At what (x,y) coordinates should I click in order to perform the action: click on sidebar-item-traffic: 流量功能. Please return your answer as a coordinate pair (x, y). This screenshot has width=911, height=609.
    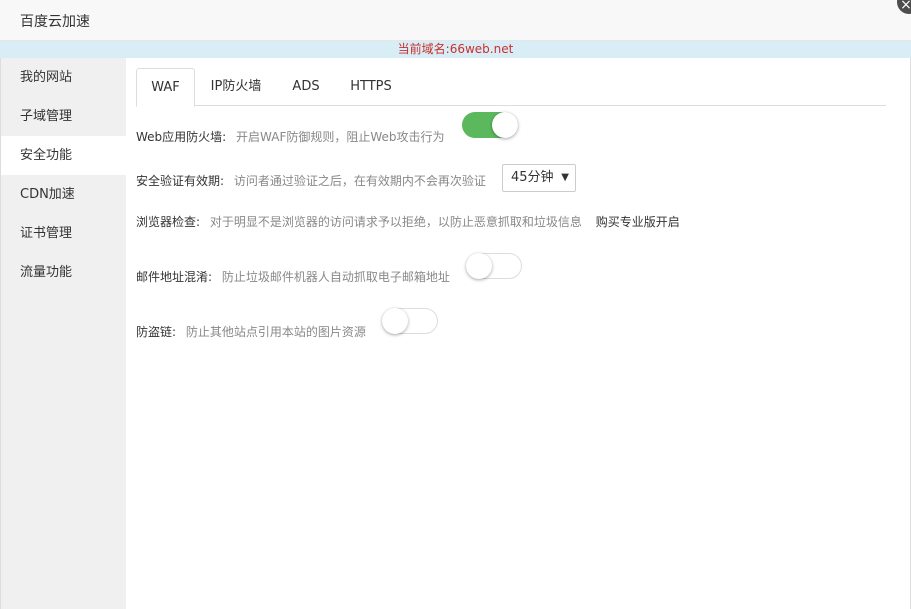
    Looking at the image, I should click on (63, 272).